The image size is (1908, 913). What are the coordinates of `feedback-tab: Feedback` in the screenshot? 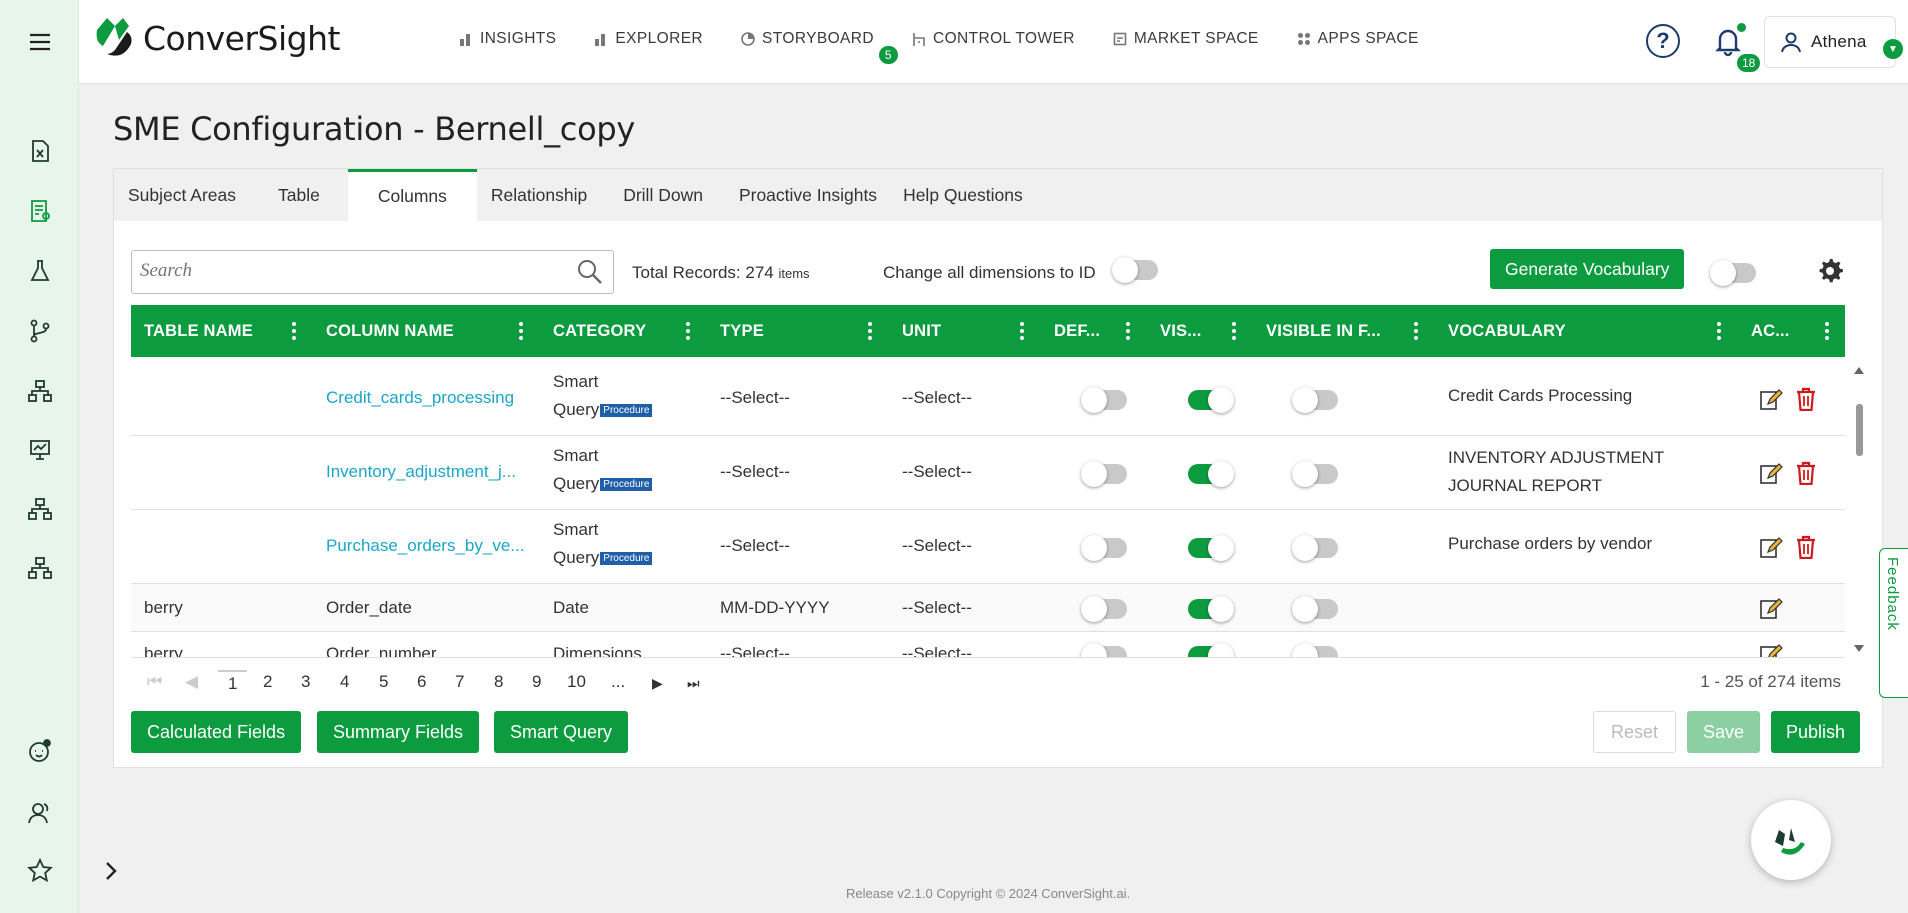 It's located at (1893, 623).